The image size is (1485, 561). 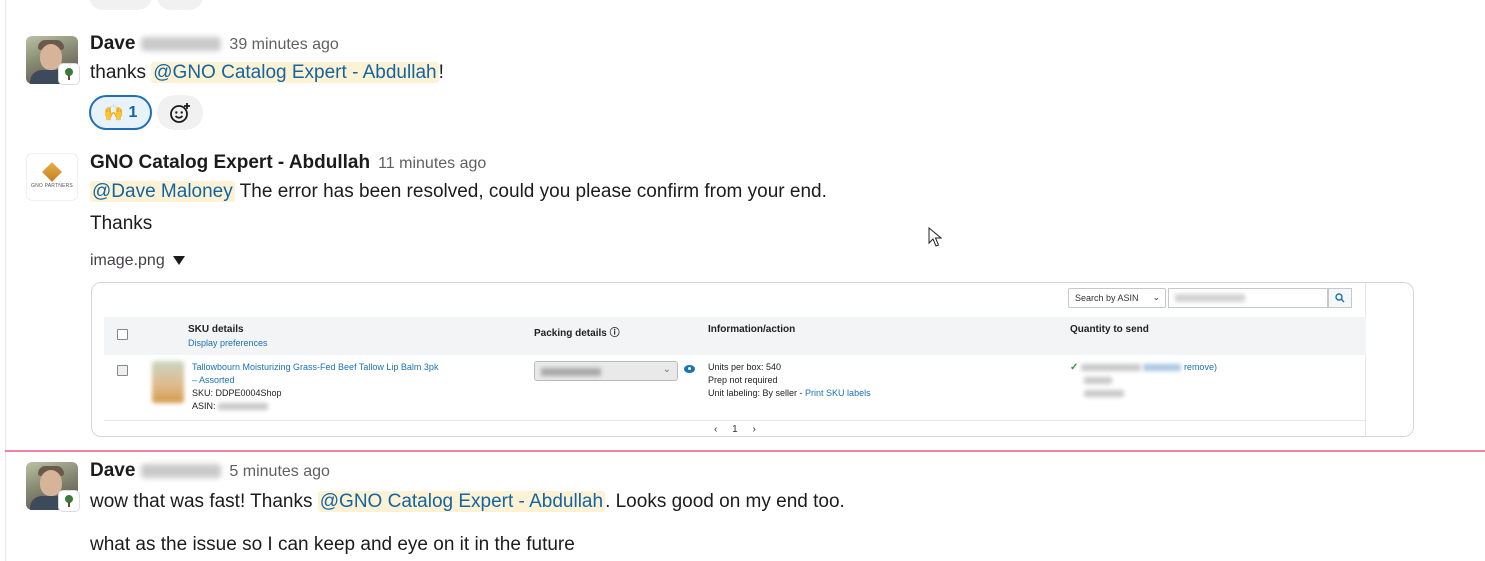 I want to click on product-thumbnail, so click(x=168, y=382).